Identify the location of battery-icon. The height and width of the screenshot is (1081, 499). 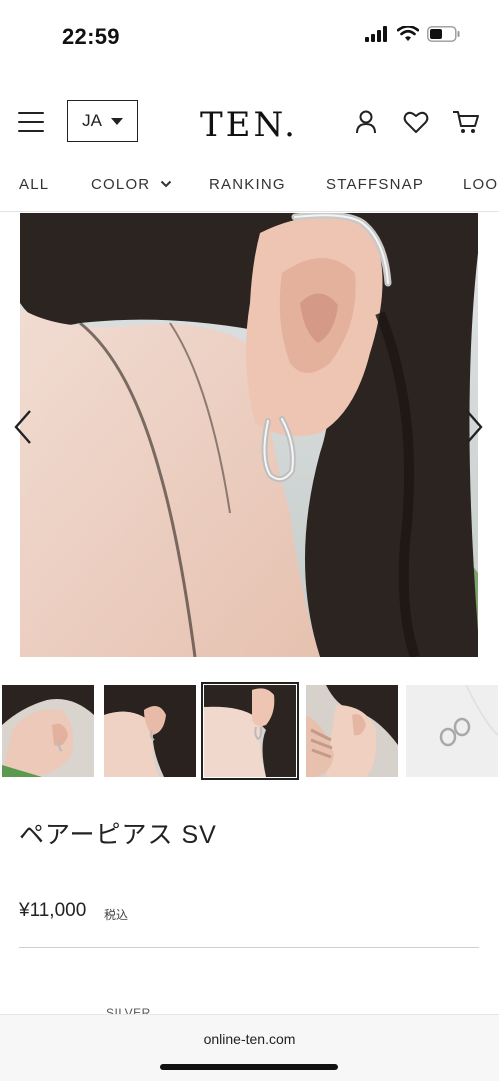
(443, 34).